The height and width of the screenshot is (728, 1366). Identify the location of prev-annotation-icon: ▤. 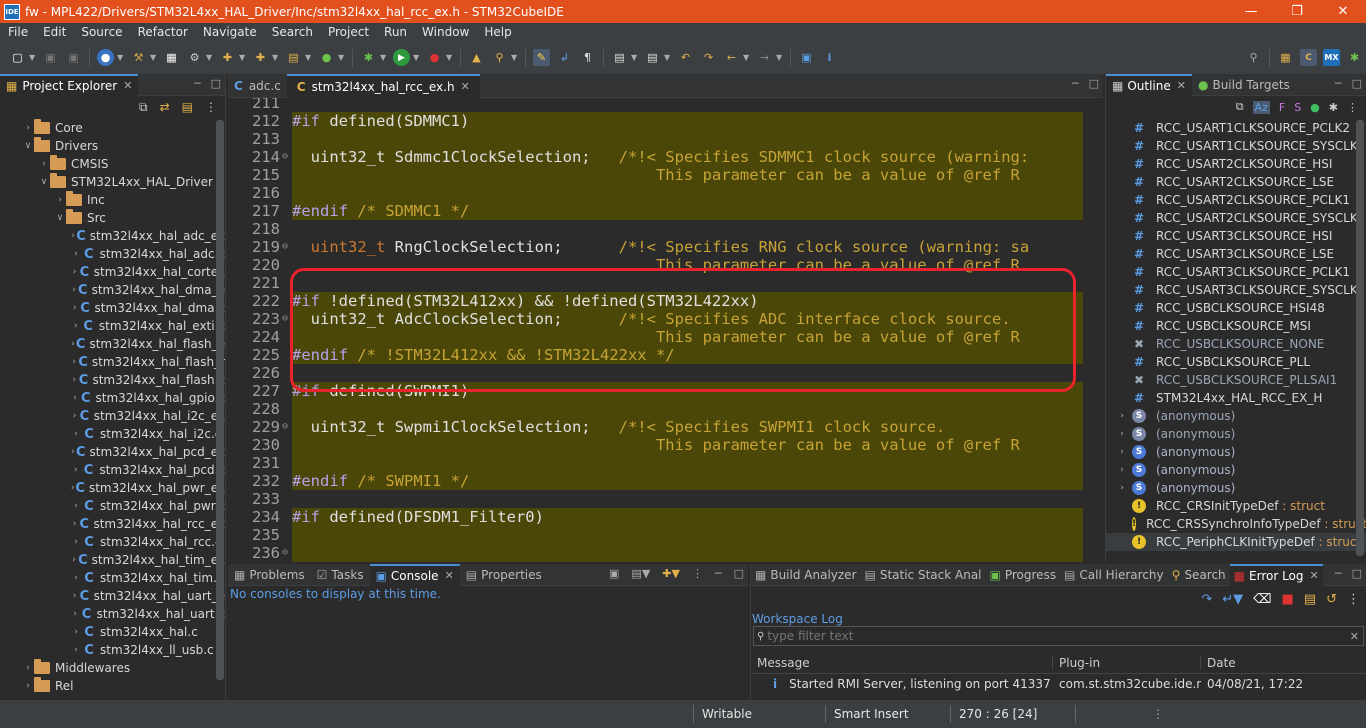
(652, 57).